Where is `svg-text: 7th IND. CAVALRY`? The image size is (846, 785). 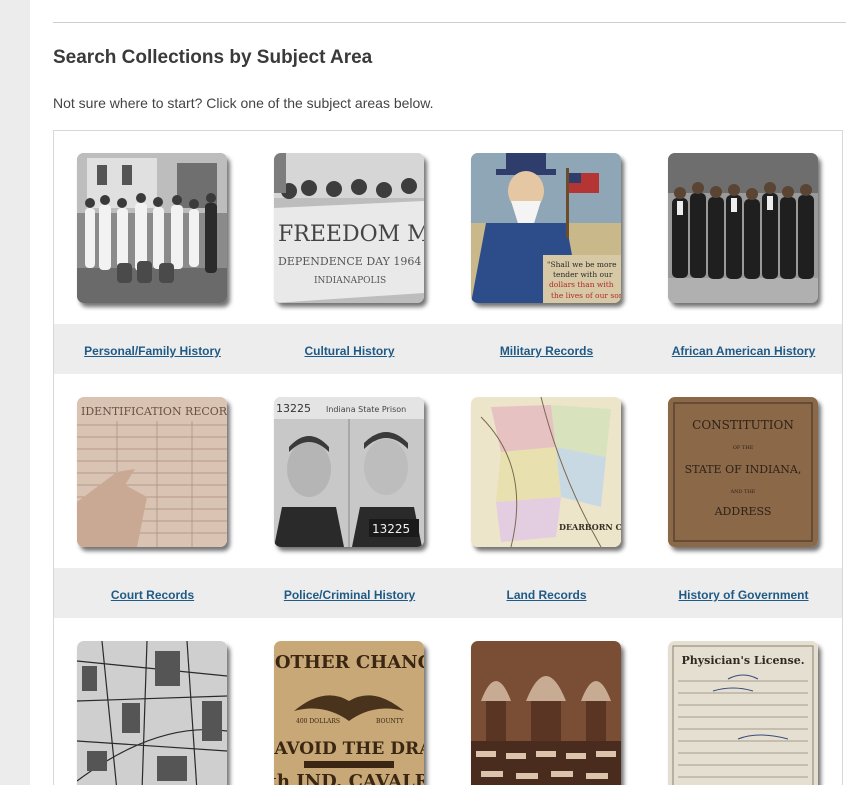 svg-text: 7th IND. CAVALRY is located at coordinates (349, 778).